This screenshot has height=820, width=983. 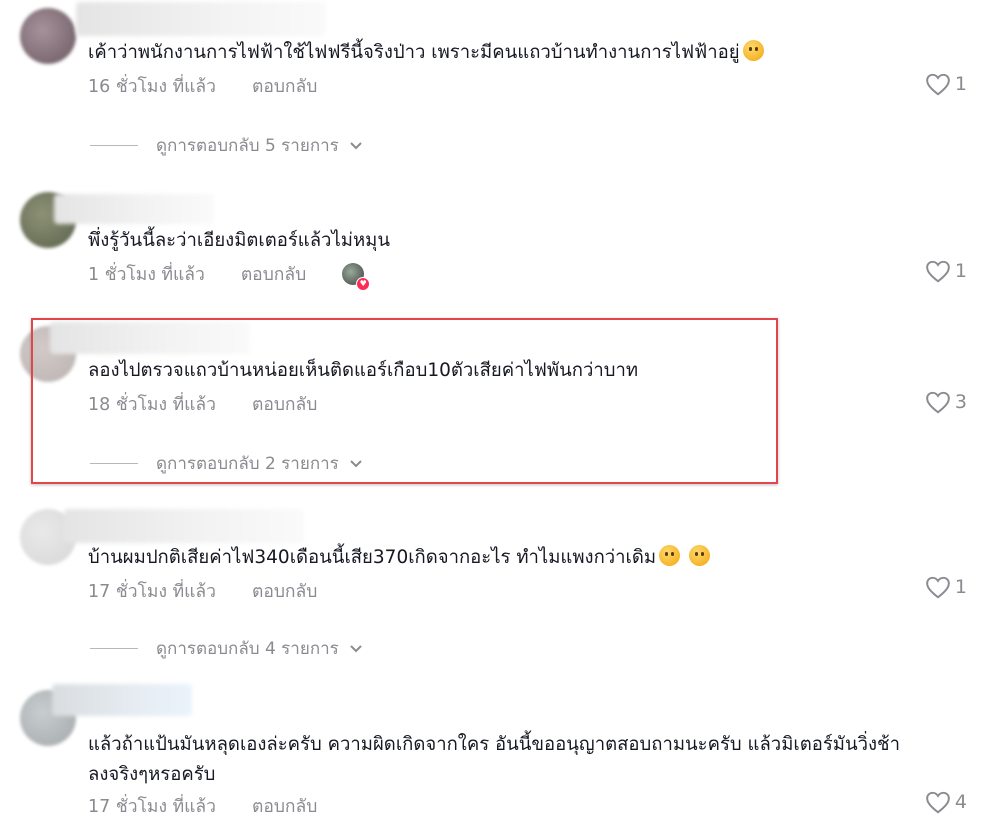 I want to click on view-replies-button: ดูการตอบกลับ 5 รายการ, so click(x=226, y=145).